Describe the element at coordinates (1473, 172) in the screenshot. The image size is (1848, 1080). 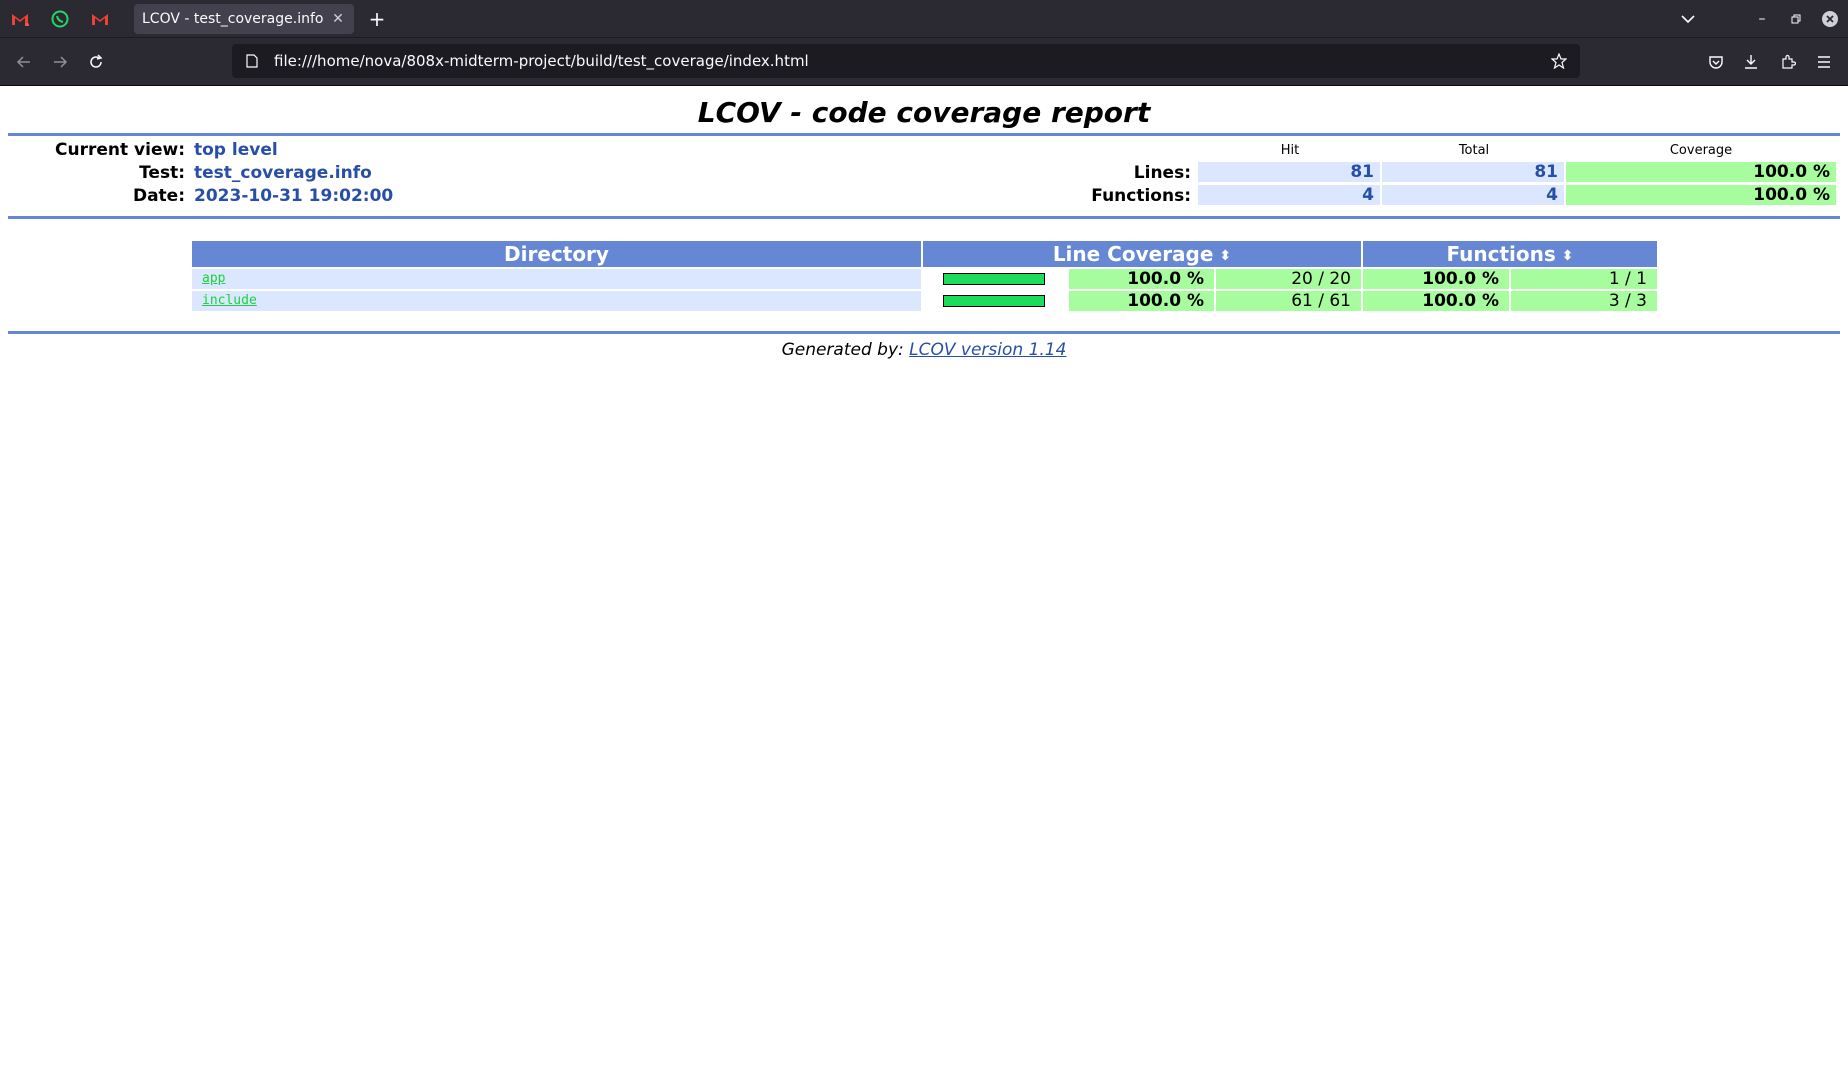
I see `lines-total: 81` at that location.